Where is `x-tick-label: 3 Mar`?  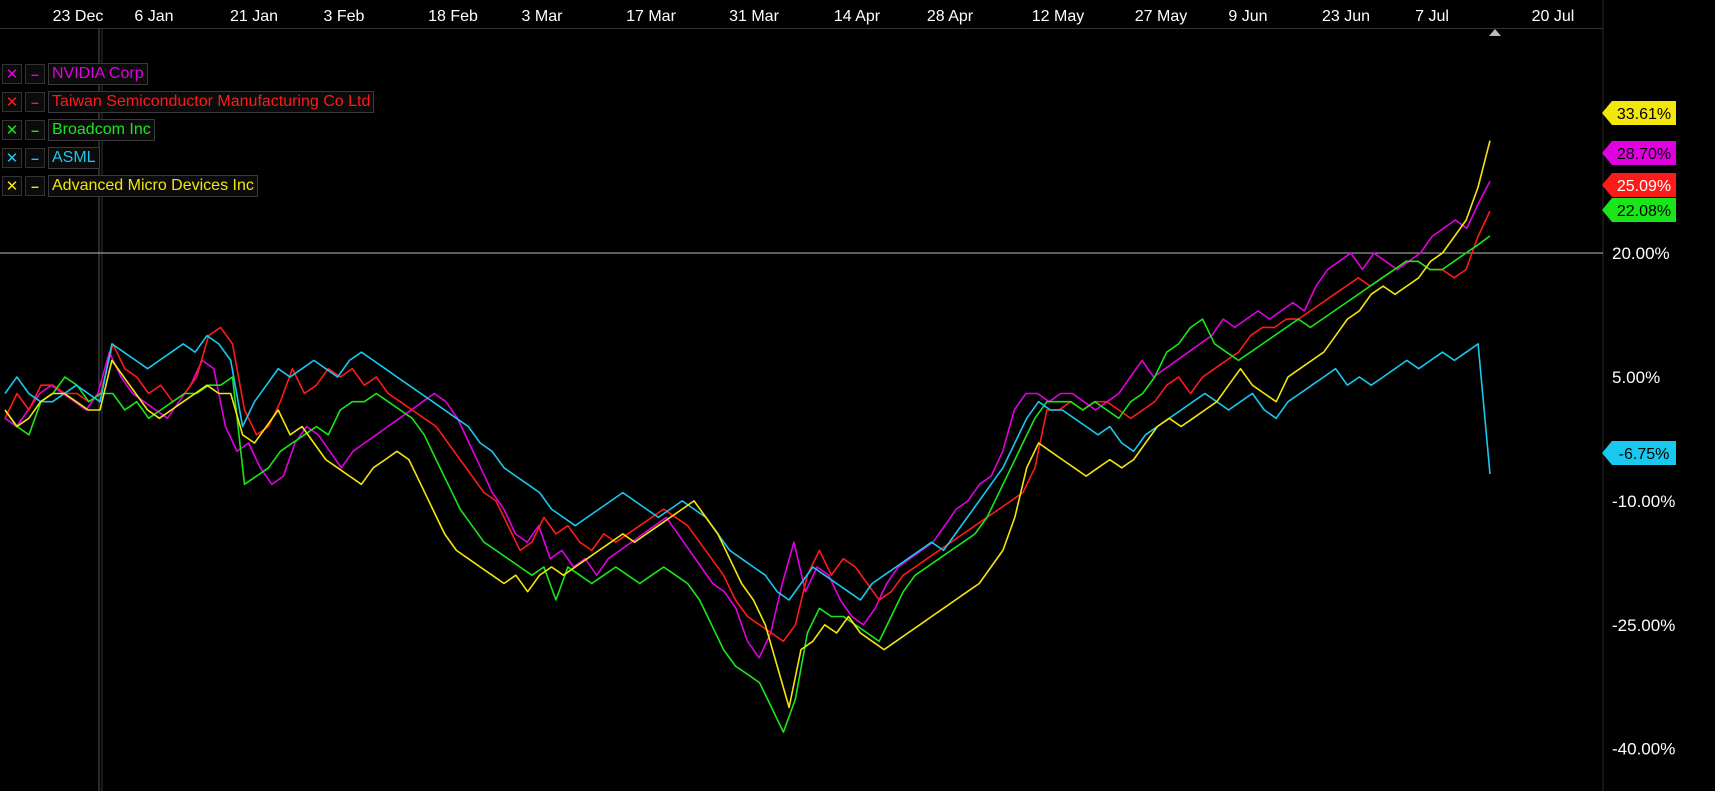 x-tick-label: 3 Mar is located at coordinates (543, 16).